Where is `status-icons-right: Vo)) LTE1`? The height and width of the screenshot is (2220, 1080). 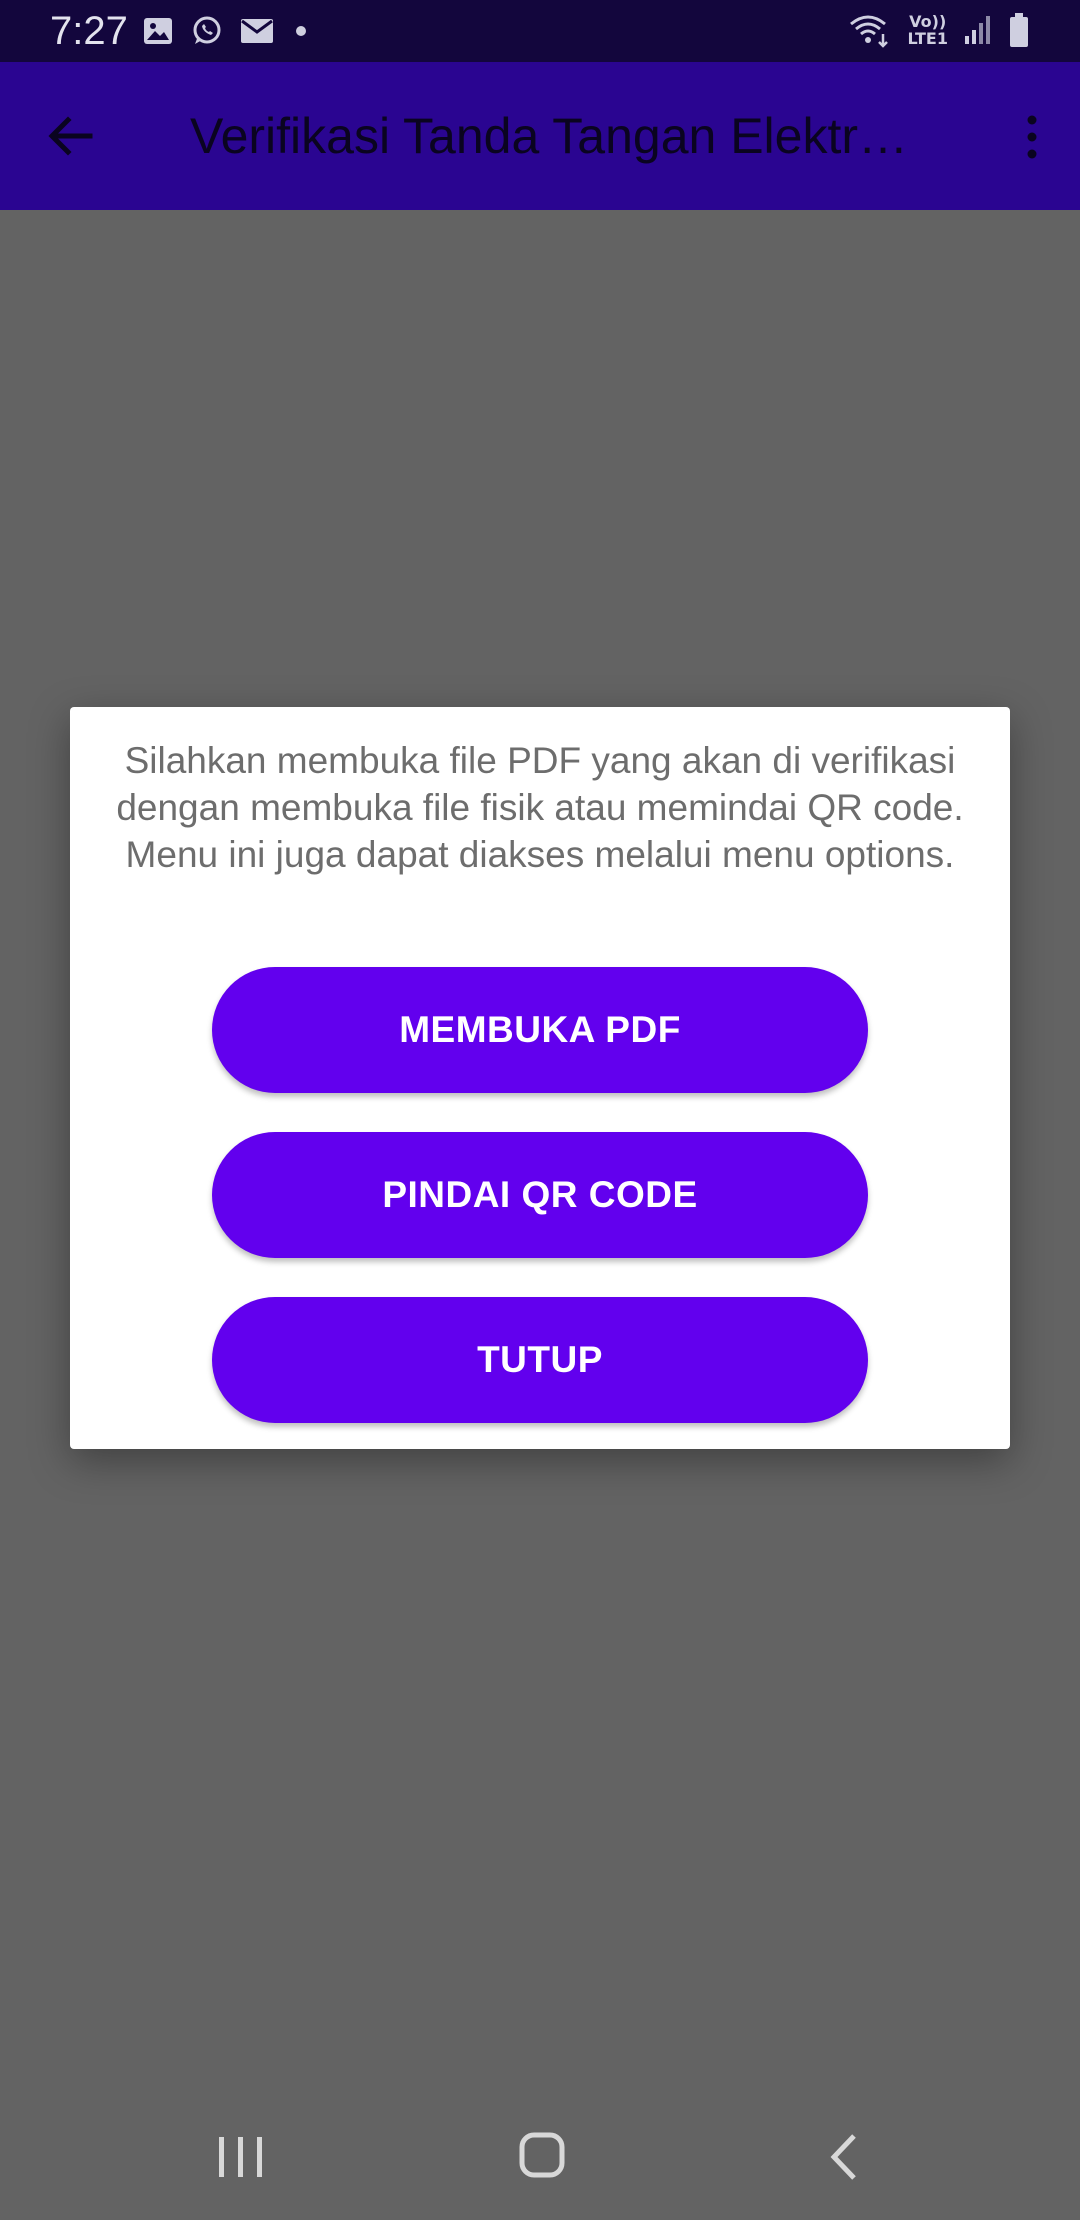 status-icons-right: Vo)) LTE1 is located at coordinates (938, 30).